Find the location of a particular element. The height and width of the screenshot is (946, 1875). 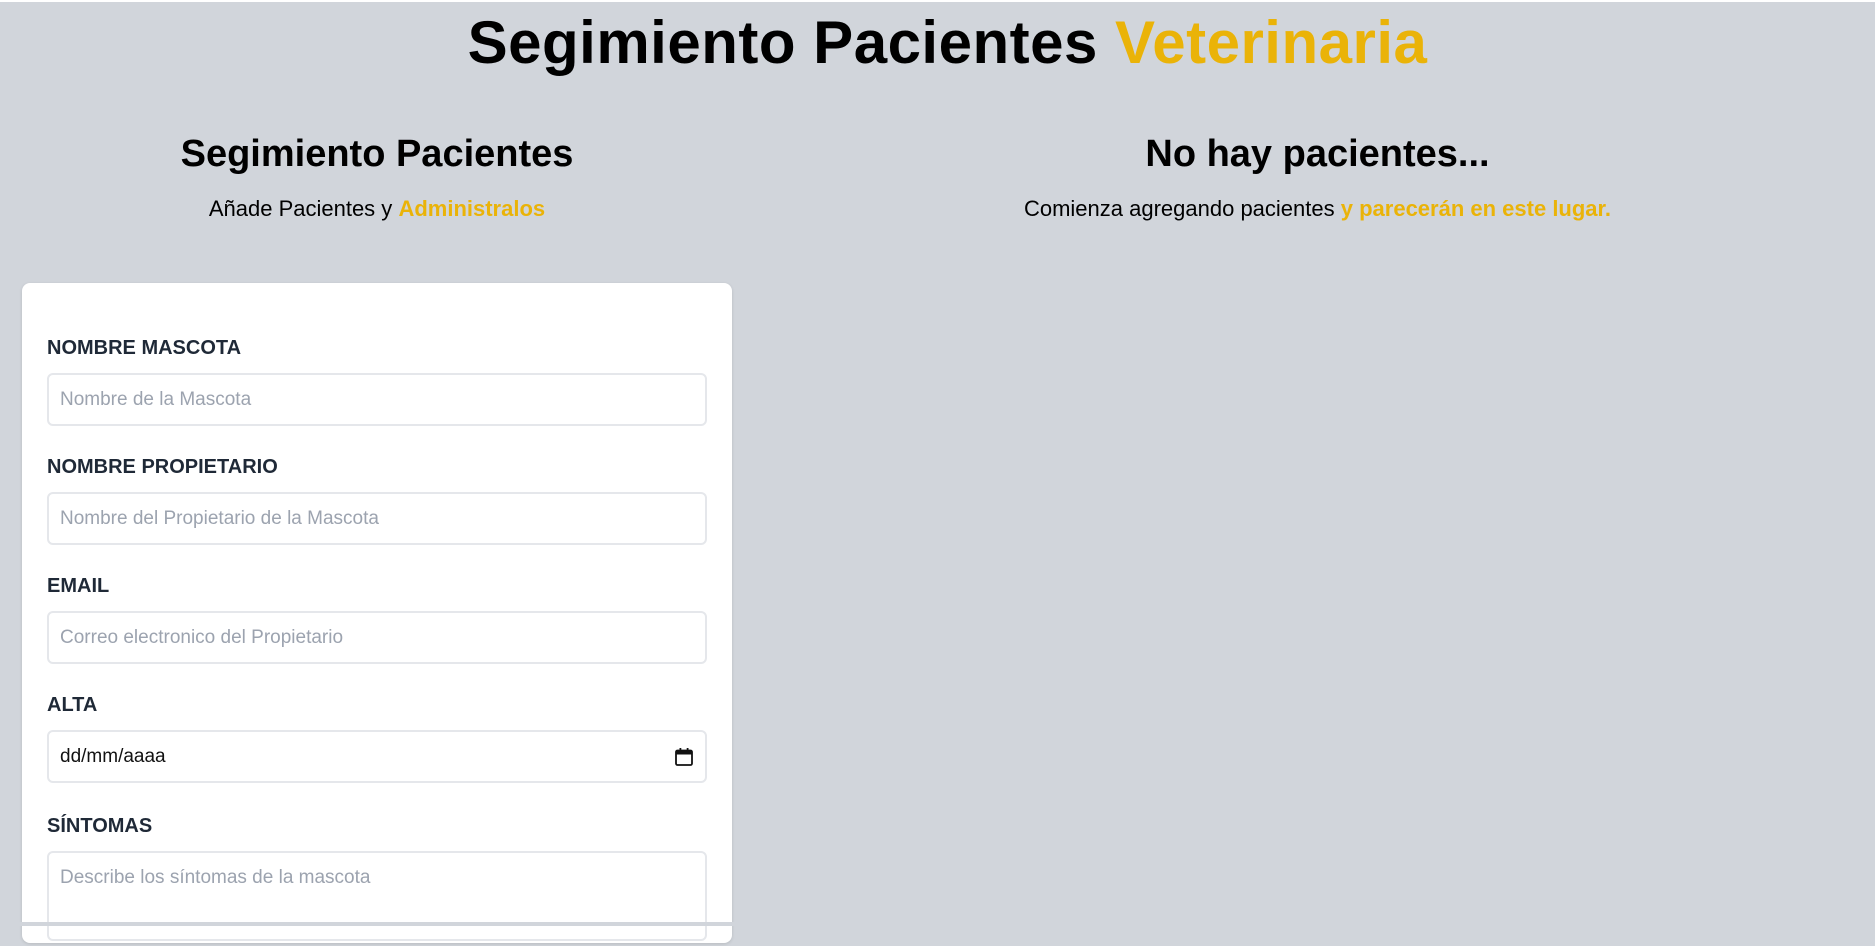

owner-name-field: NOMBRE PROPIETARIO is located at coordinates (377, 499).